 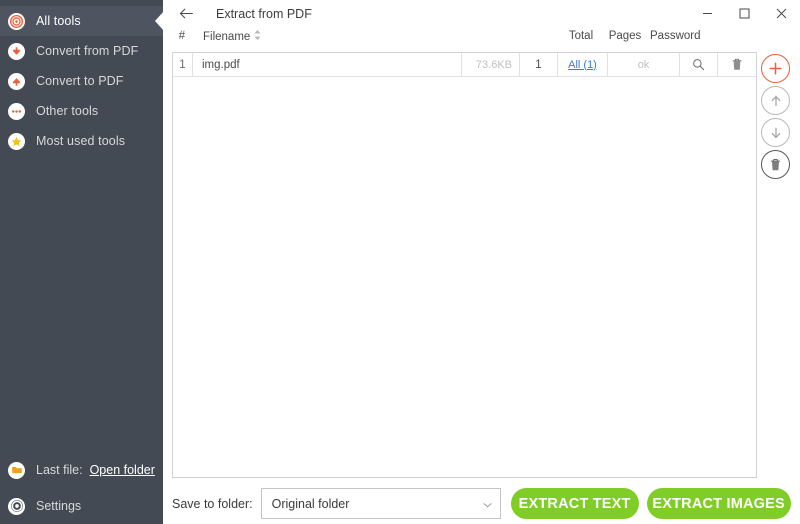 I want to click on folder-icon, so click(x=16, y=470).